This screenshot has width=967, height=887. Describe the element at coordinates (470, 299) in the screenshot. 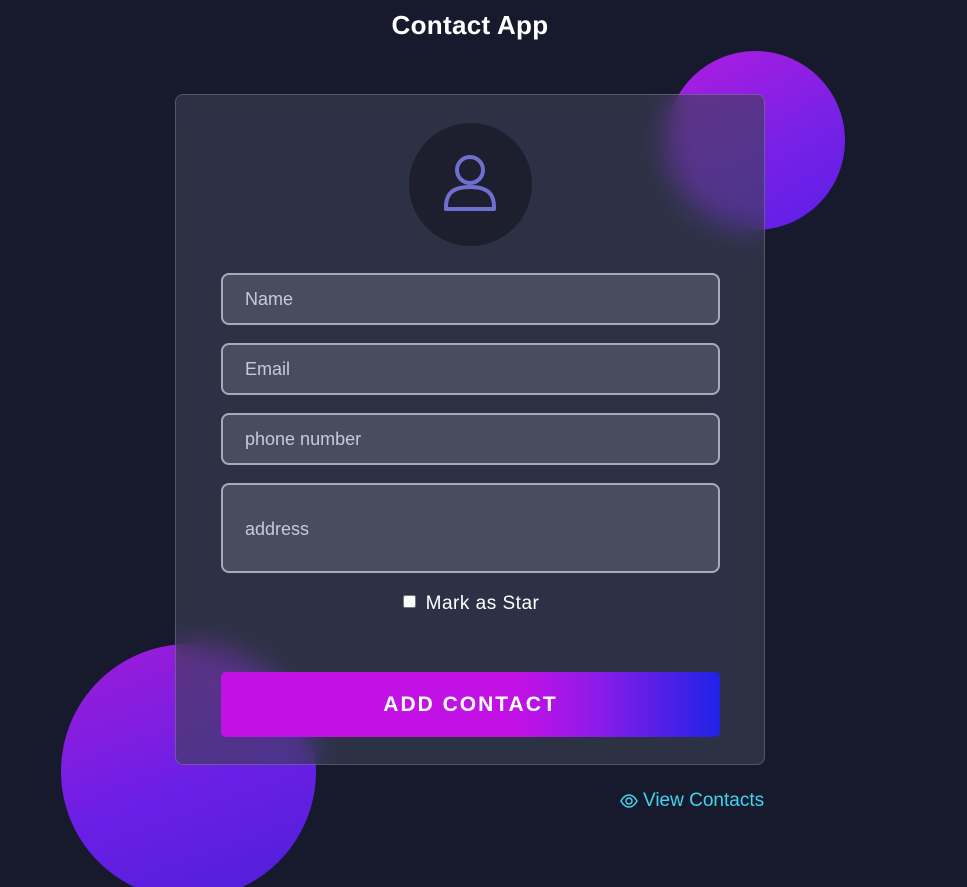

I see `name-input` at that location.